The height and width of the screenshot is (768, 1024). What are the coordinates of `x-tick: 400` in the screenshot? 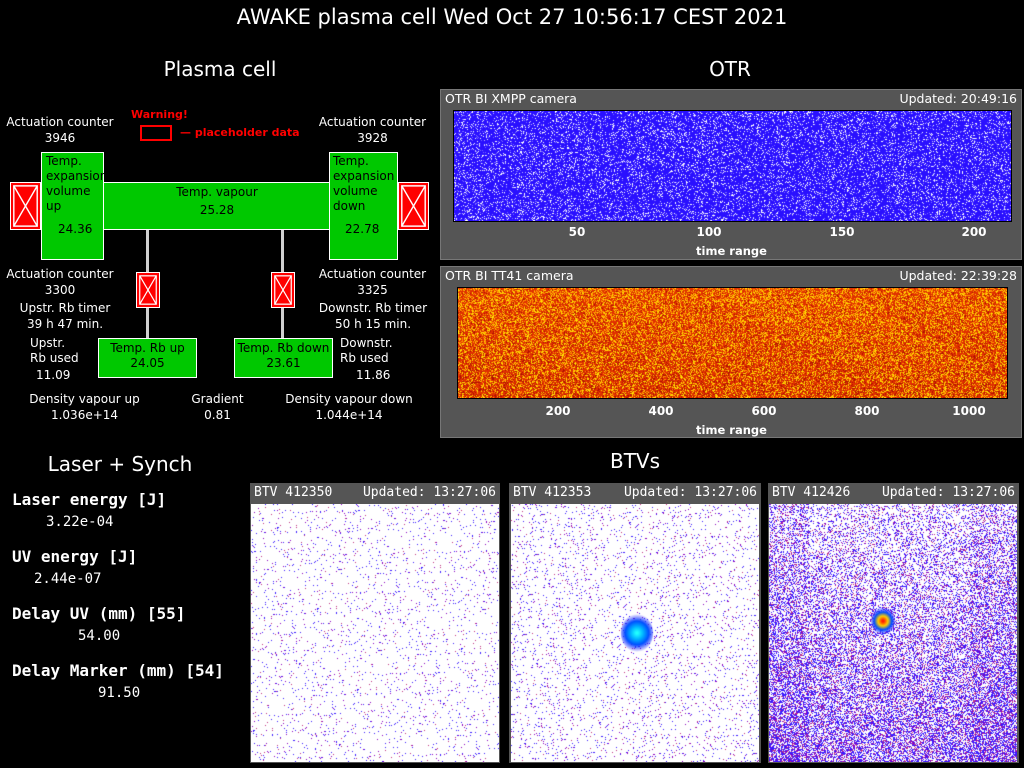 It's located at (661, 411).